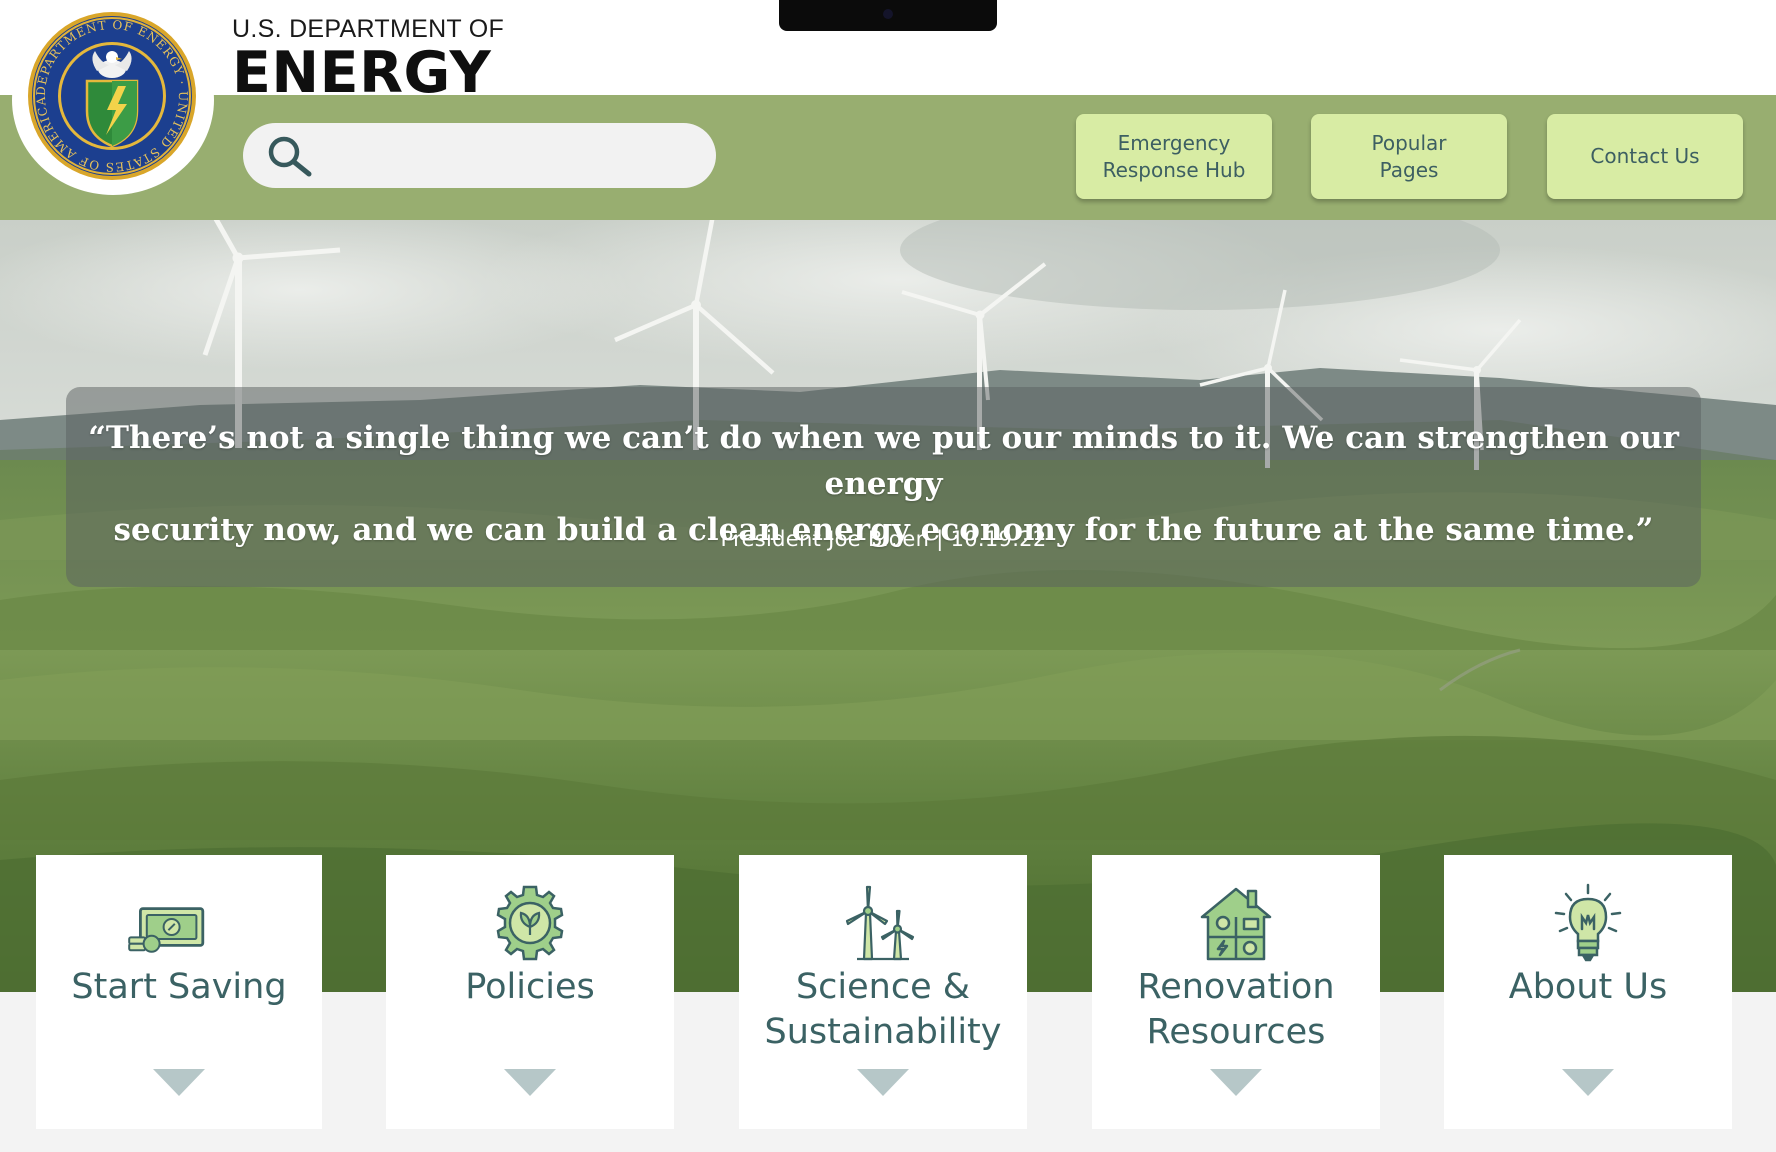  What do you see at coordinates (179, 987) in the screenshot?
I see `card-title: Start Saving` at bounding box center [179, 987].